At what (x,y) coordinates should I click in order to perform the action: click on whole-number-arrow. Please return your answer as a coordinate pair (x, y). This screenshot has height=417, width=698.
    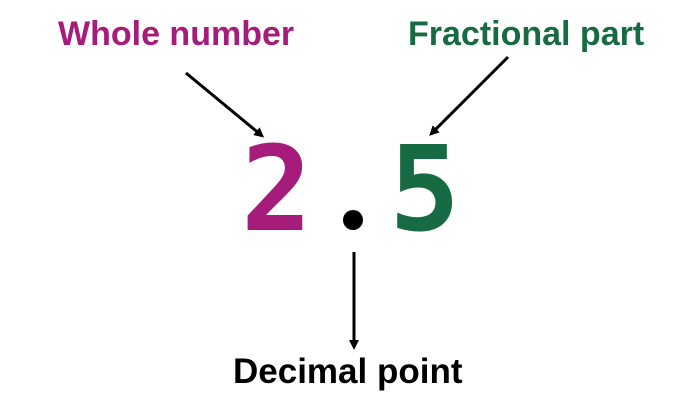
    Looking at the image, I should click on (225, 104).